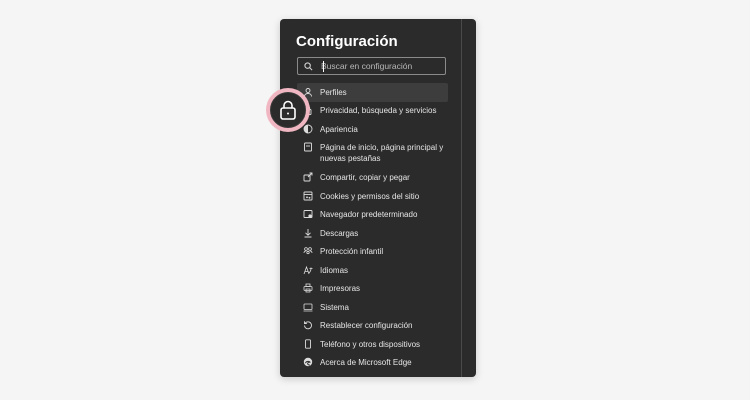 This screenshot has height=400, width=750. Describe the element at coordinates (366, 362) in the screenshot. I see `sidebar-item-label: Acerca de Microsoft Edge` at that location.